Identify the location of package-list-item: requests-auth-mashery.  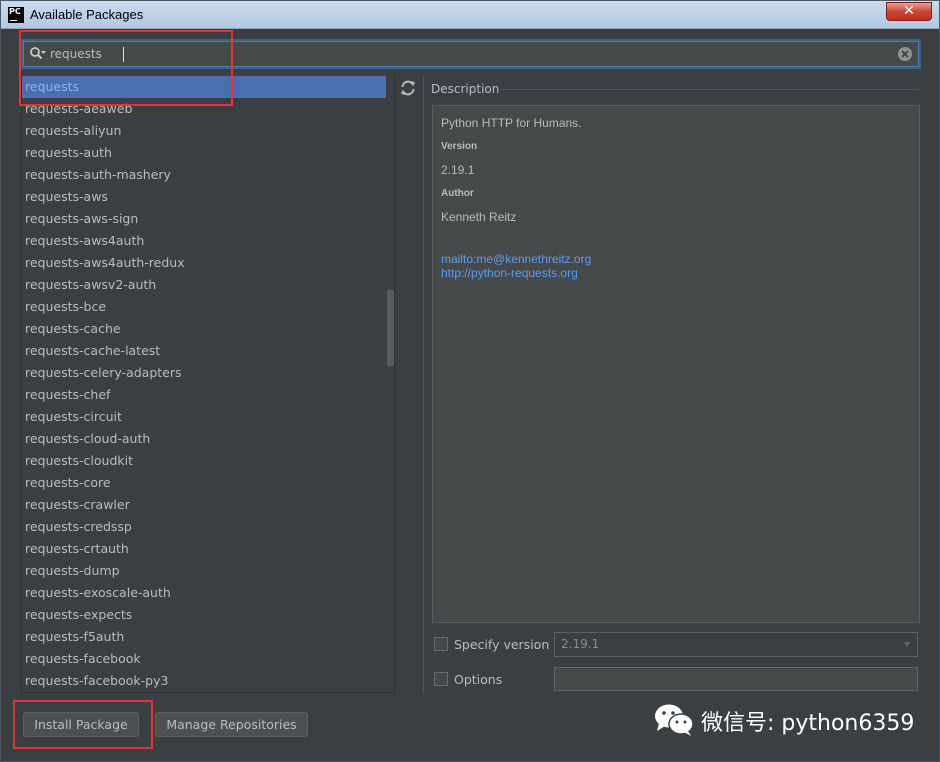
(204, 175).